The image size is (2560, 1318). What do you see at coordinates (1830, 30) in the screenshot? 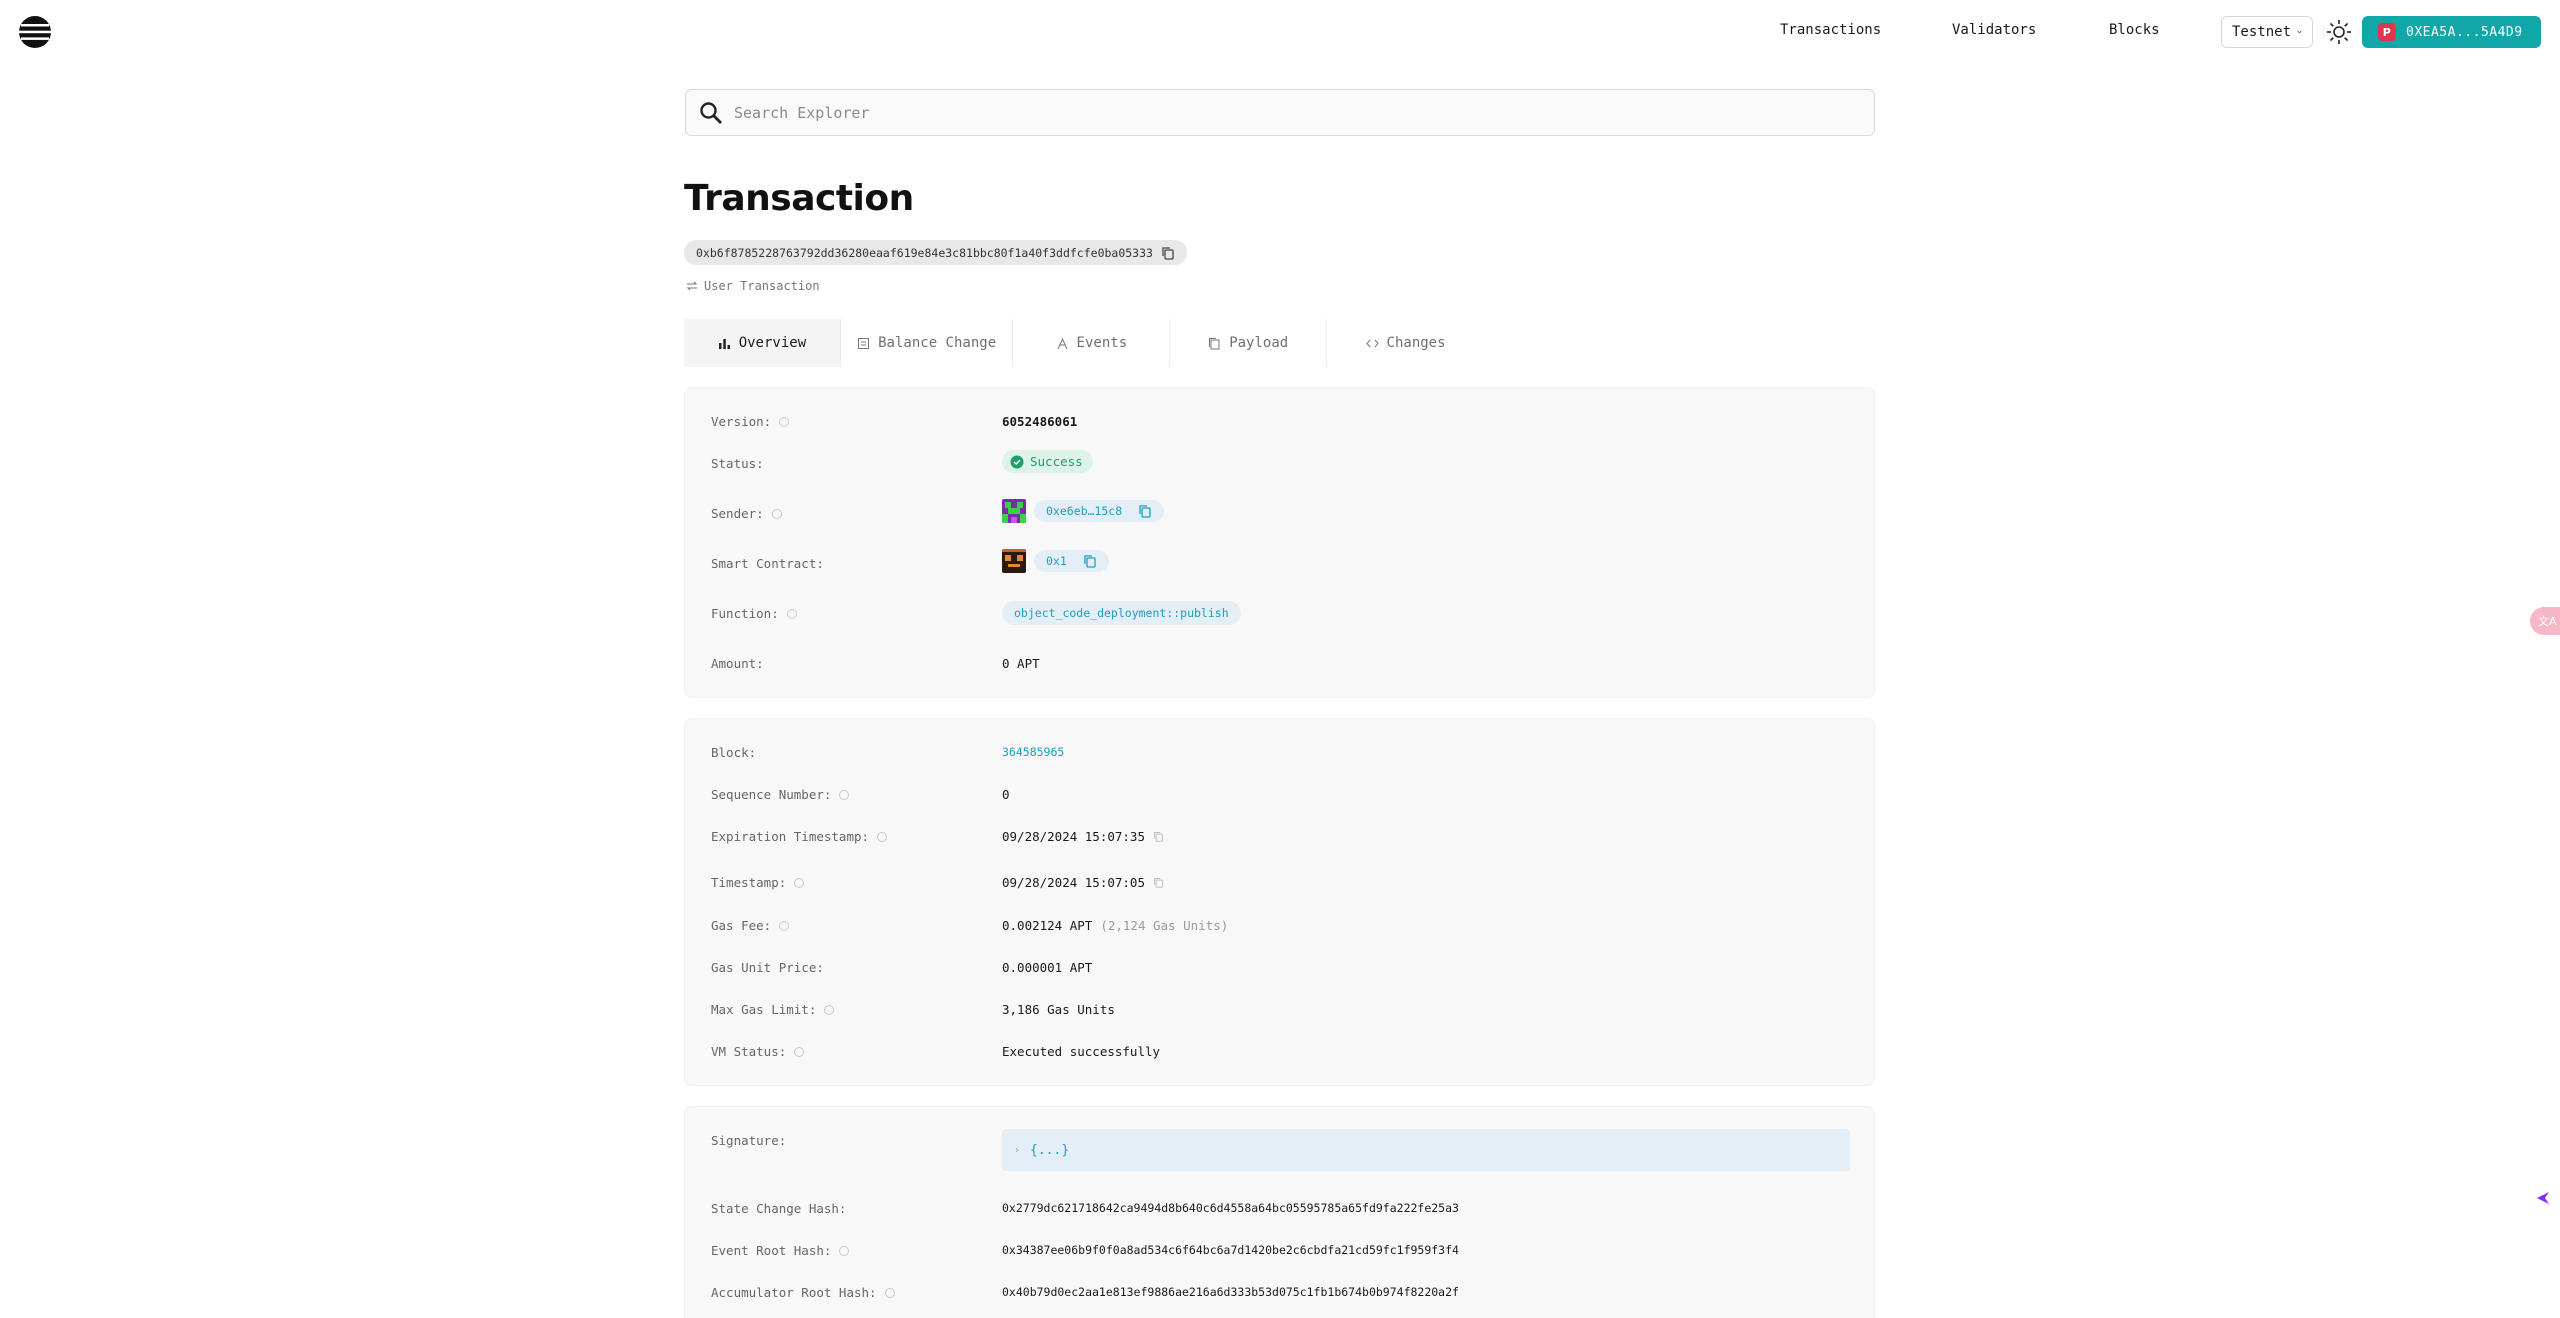
I see `nav-transactions: Transactions` at bounding box center [1830, 30].